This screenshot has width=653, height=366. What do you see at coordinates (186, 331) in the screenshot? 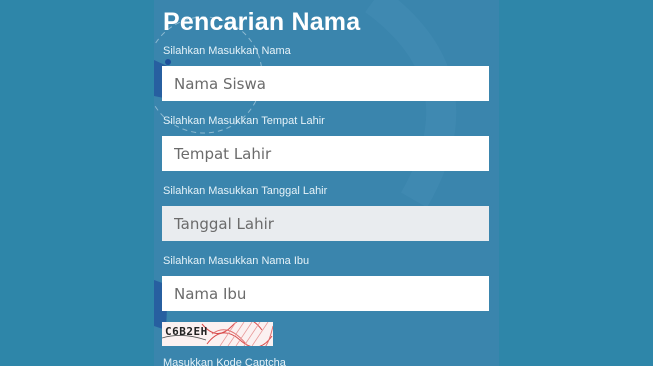
I see `captcha-code: C6B2EH` at bounding box center [186, 331].